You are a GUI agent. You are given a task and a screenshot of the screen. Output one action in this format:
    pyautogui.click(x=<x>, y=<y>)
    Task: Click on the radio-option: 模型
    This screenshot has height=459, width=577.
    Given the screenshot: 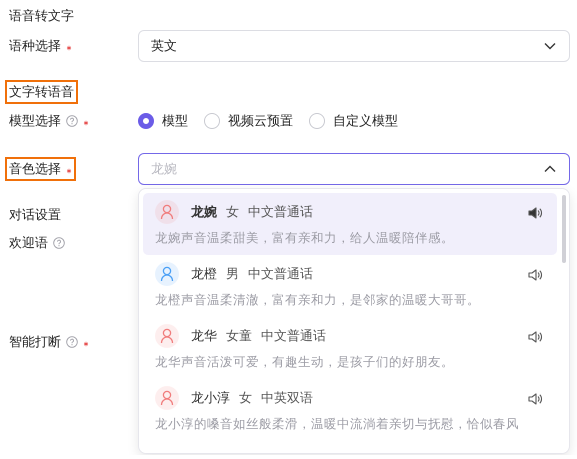 What is the action you would take?
    pyautogui.click(x=163, y=121)
    